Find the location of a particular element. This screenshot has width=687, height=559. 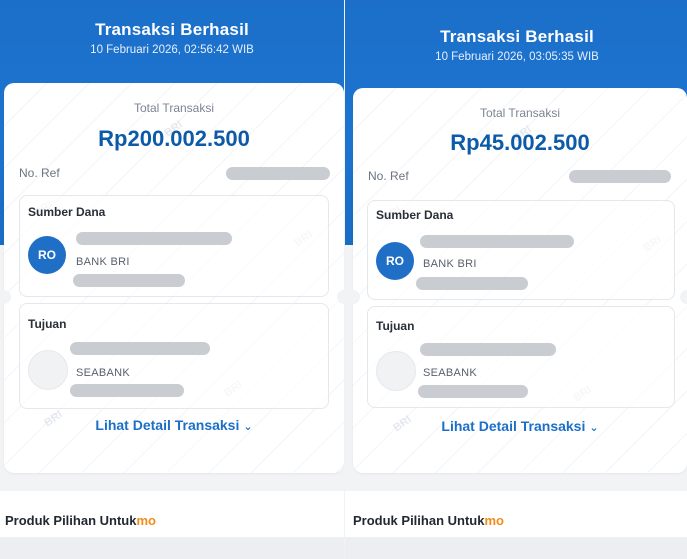

total-amount: Rp200.002.500 is located at coordinates (174, 138).